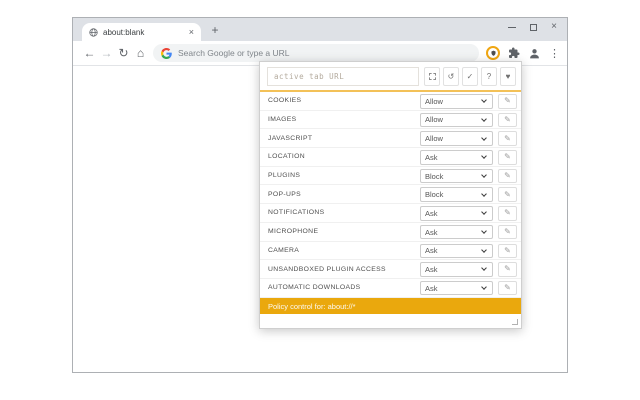  What do you see at coordinates (390, 269) in the screenshot?
I see `row-unsandboxed-plugin-access: UNSANDBOXED PLUGIN ACCESS Ask ✎` at bounding box center [390, 269].